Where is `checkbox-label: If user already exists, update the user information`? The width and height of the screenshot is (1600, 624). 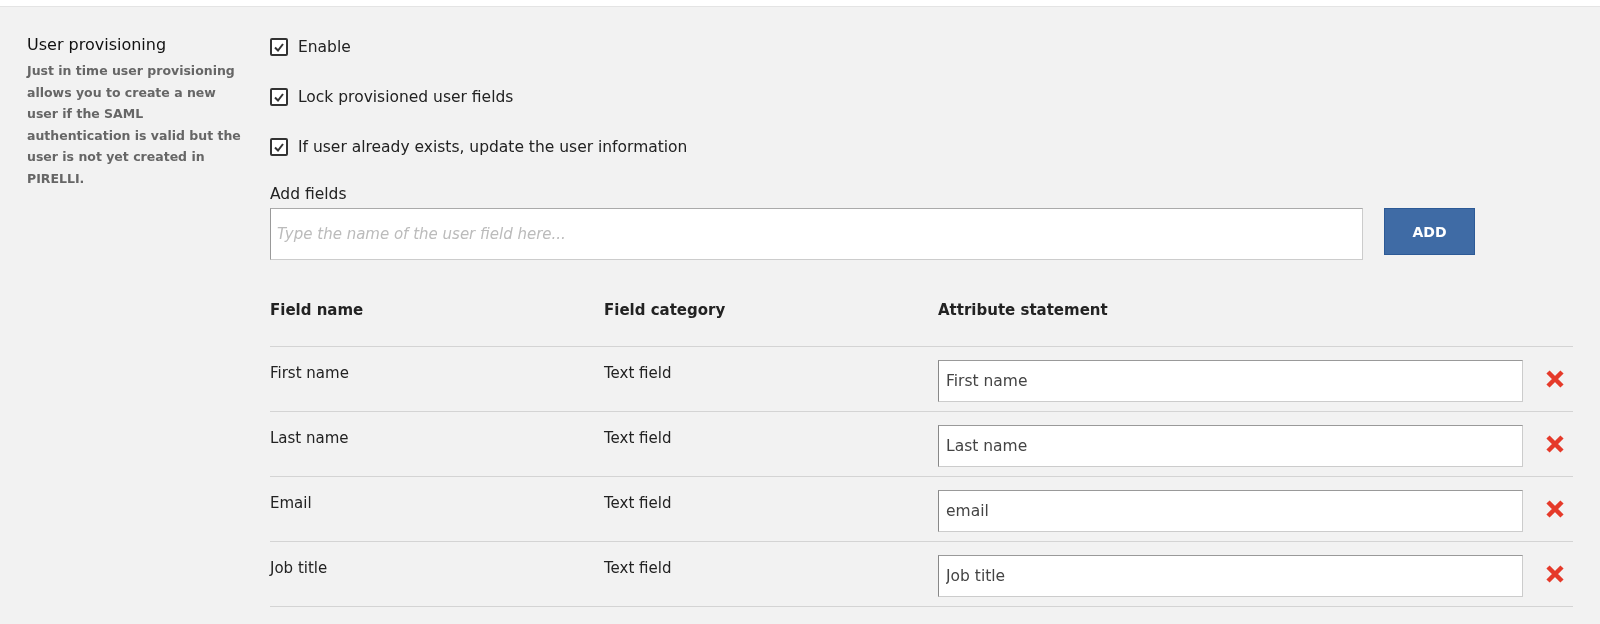 checkbox-label: If user already exists, update the user information is located at coordinates (493, 147).